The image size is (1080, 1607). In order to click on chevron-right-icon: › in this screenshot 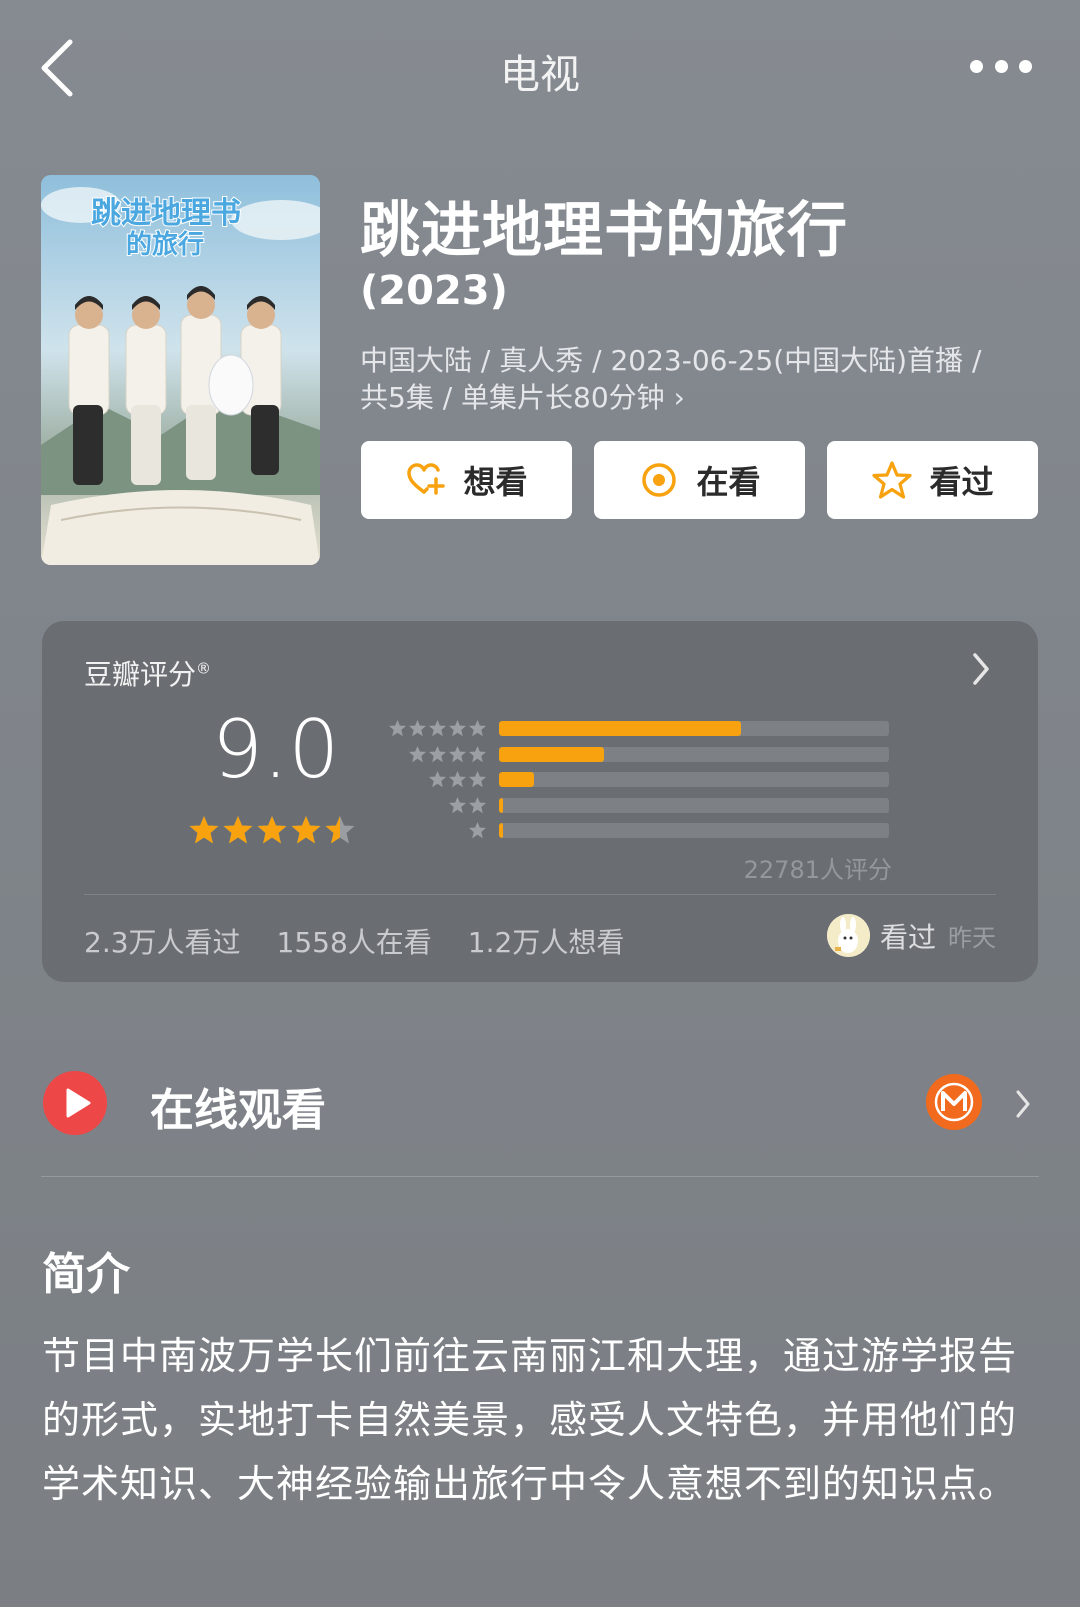, I will do `click(679, 397)`.